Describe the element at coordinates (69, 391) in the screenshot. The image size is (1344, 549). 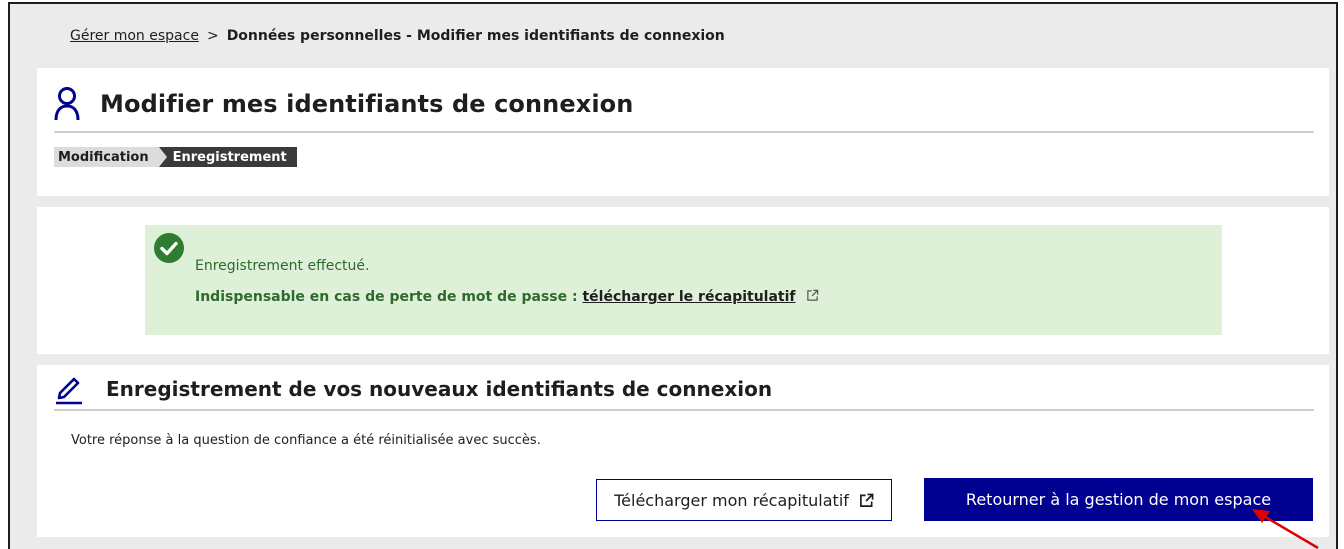
I see `pencil-icon` at that location.